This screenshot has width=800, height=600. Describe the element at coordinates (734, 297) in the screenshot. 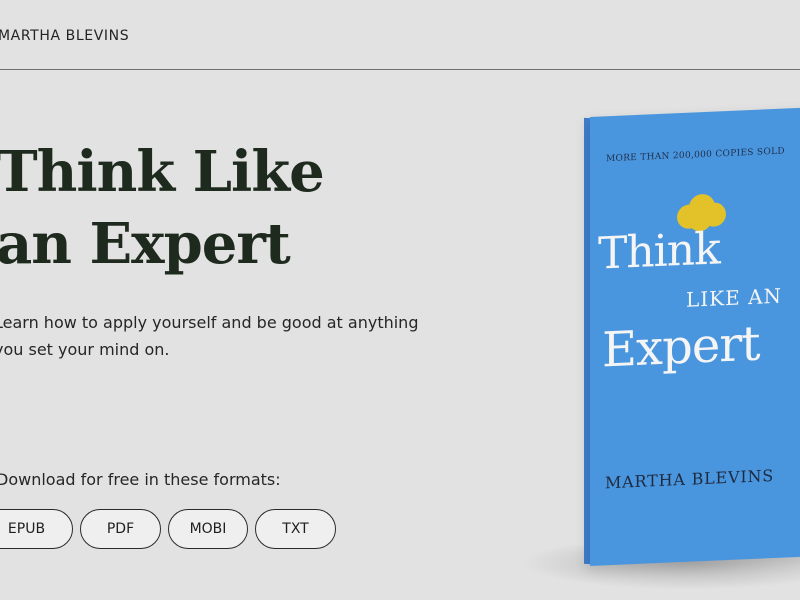

I see `cover-title-like-an: LIKE AN` at that location.